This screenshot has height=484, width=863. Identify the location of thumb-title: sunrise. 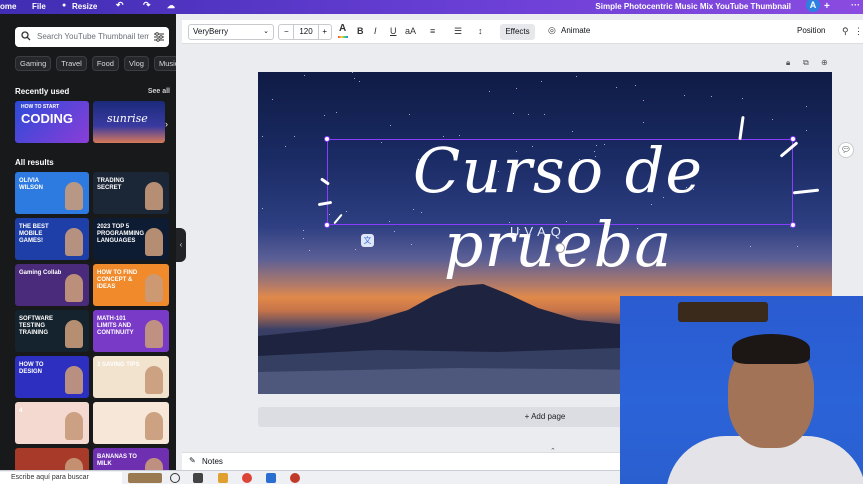
(127, 118).